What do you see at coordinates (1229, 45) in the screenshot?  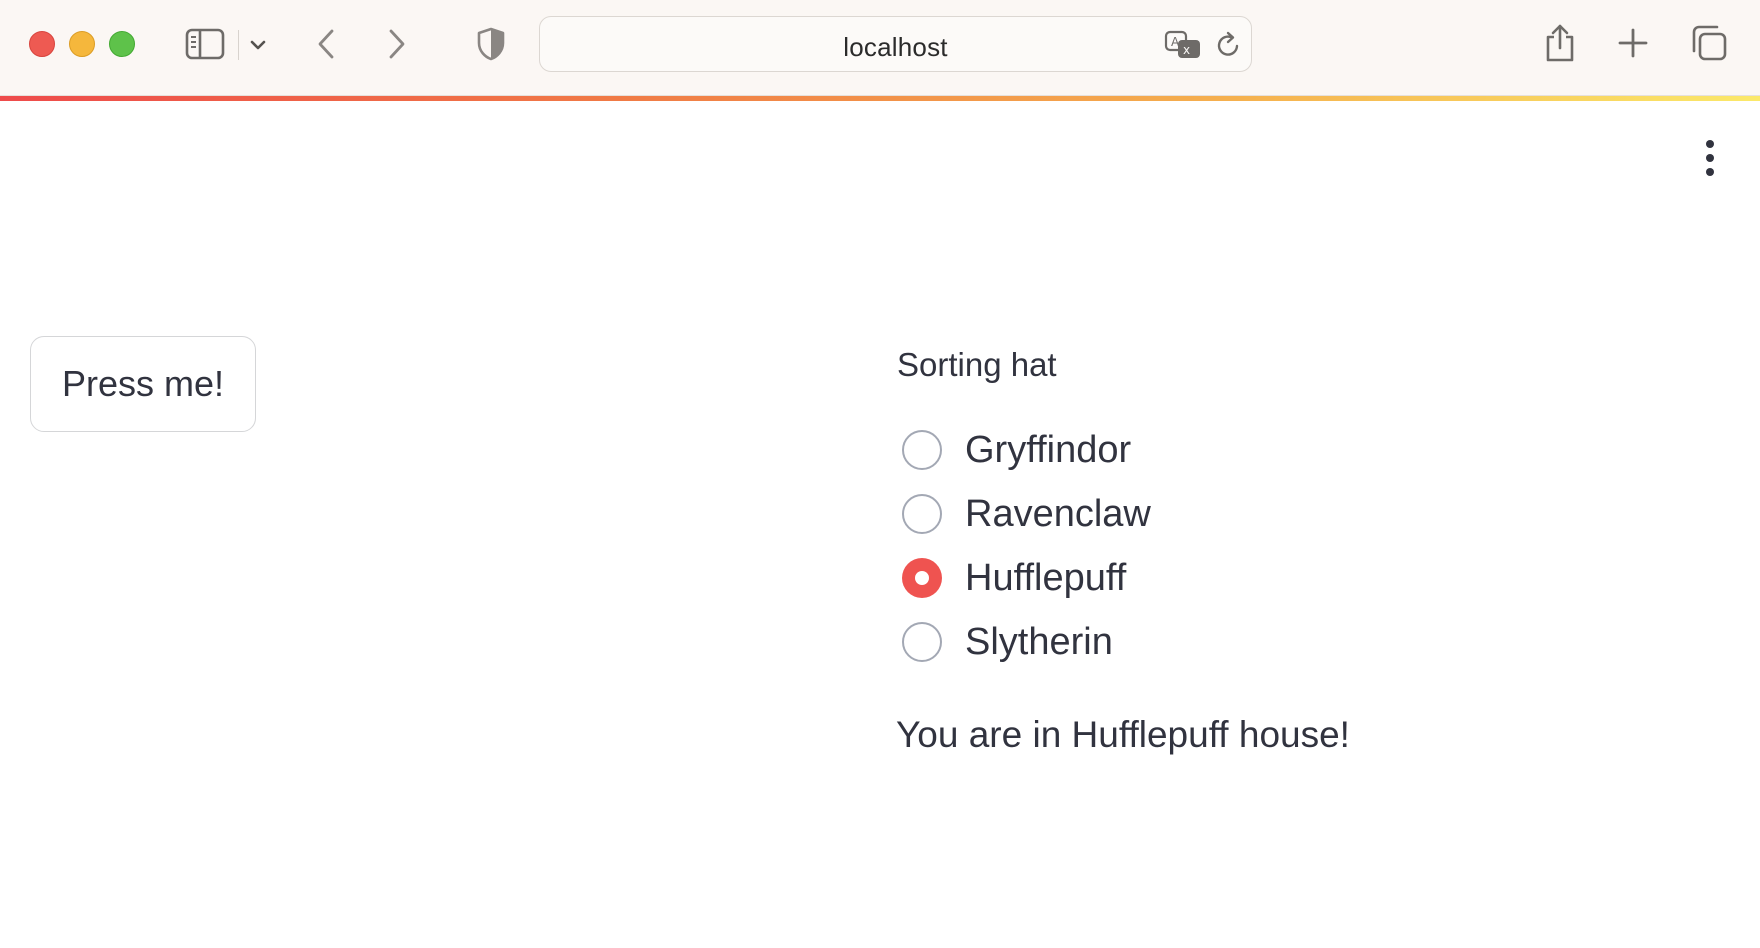 I see `reload-icon` at bounding box center [1229, 45].